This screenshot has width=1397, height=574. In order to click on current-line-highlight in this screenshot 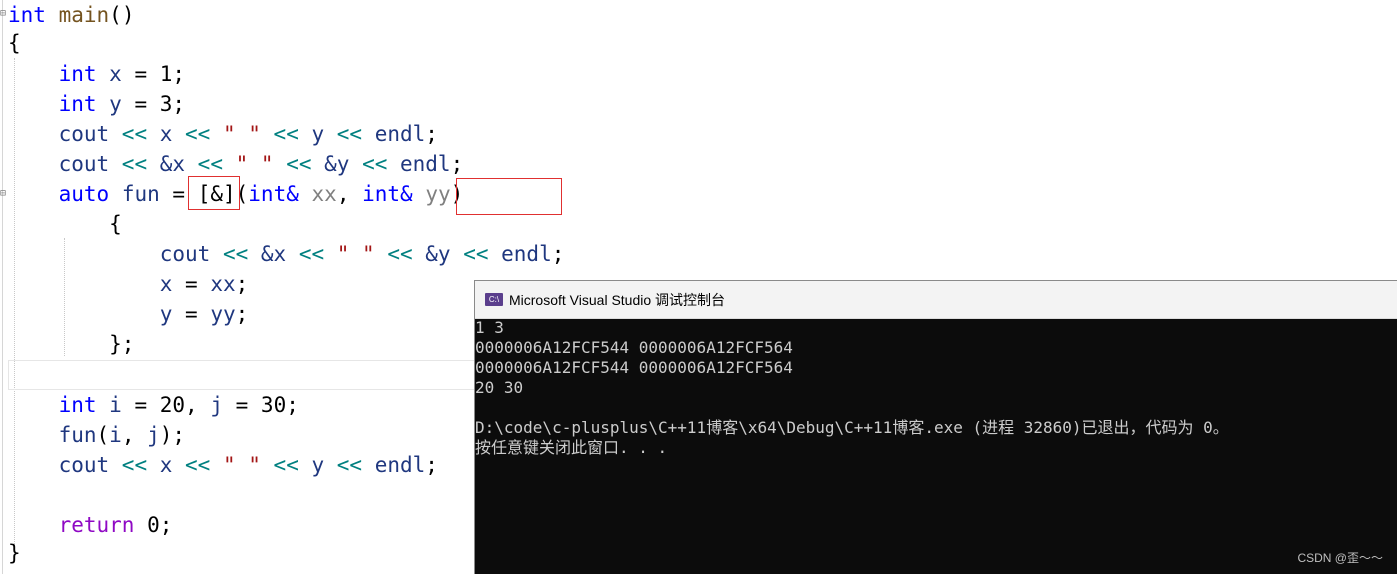, I will do `click(243, 375)`.